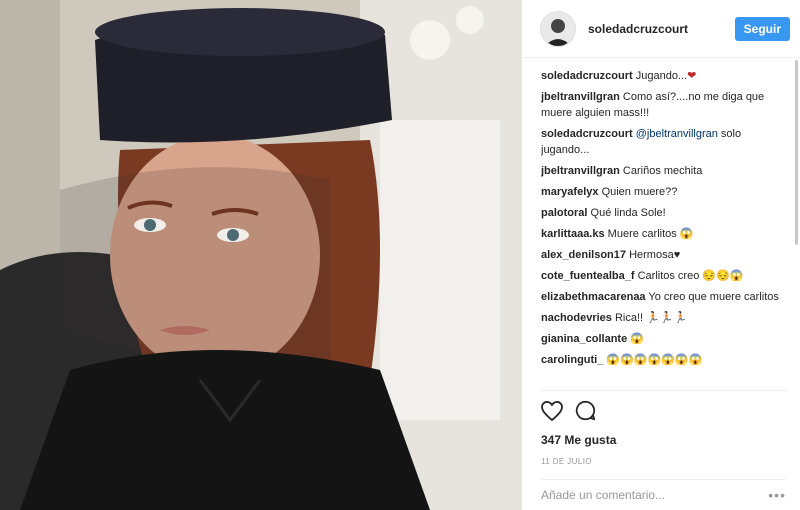 The width and height of the screenshot is (800, 510). I want to click on comment-item: alex_denilson17 Hermosa♥, so click(663, 255).